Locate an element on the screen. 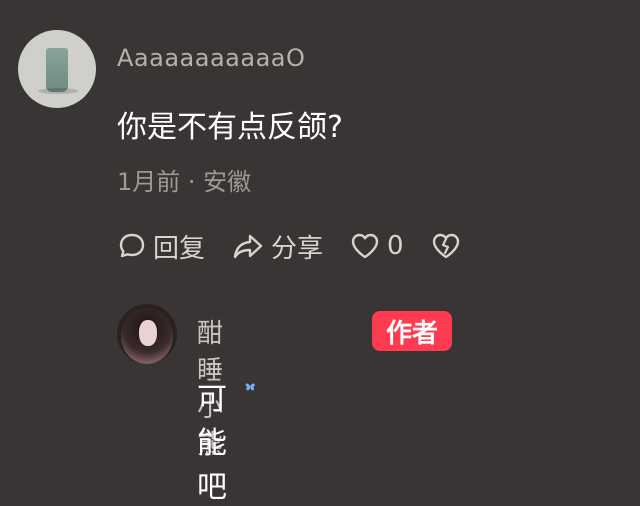 This screenshot has height=506, width=640. share-label: 分享 is located at coordinates (297, 248).